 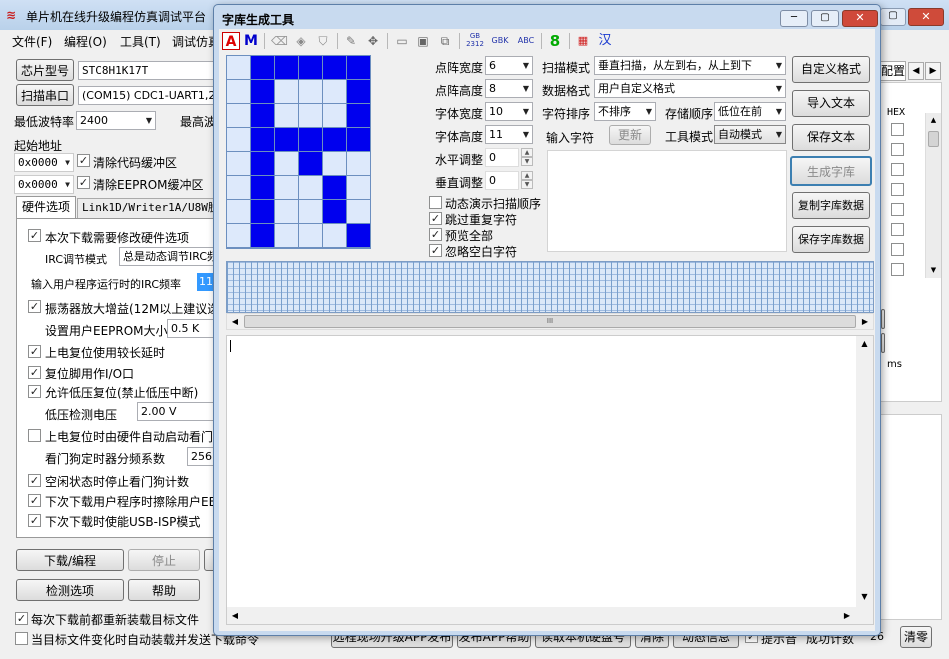 I want to click on menu-tools: 工具(T), so click(x=140, y=41).